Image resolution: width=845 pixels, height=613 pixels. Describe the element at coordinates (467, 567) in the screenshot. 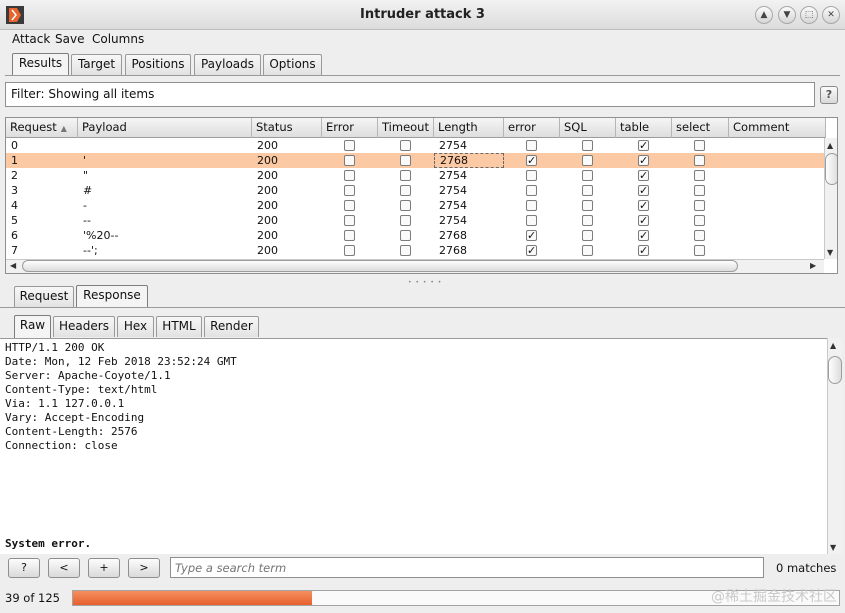

I see `search-input` at that location.